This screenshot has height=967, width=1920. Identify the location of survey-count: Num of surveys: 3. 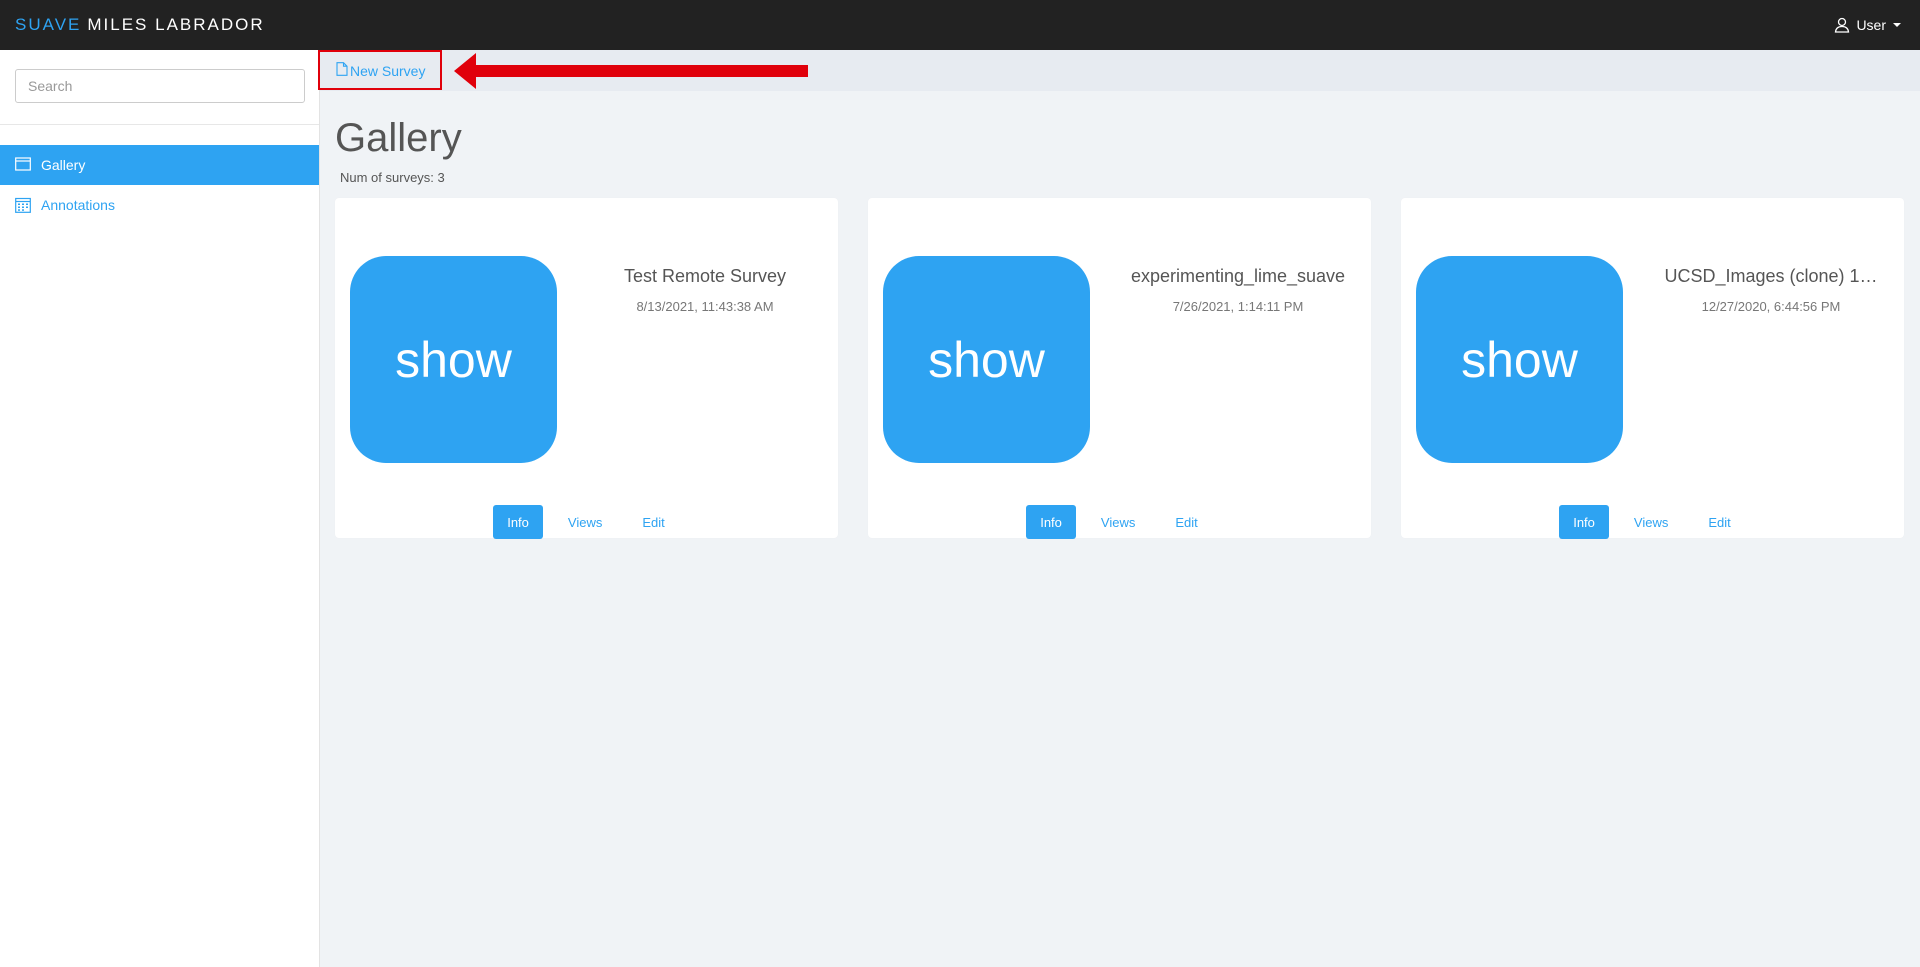
(392, 177).